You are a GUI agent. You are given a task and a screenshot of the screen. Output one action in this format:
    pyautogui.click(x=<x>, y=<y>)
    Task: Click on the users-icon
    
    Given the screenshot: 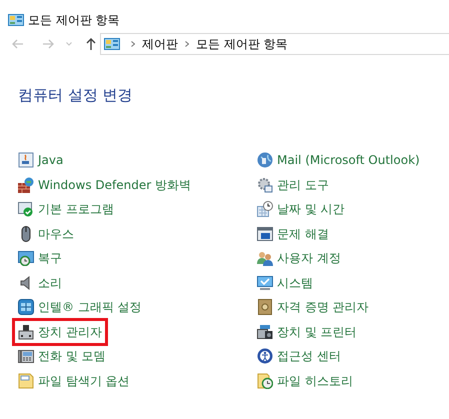 What is the action you would take?
    pyautogui.click(x=265, y=258)
    